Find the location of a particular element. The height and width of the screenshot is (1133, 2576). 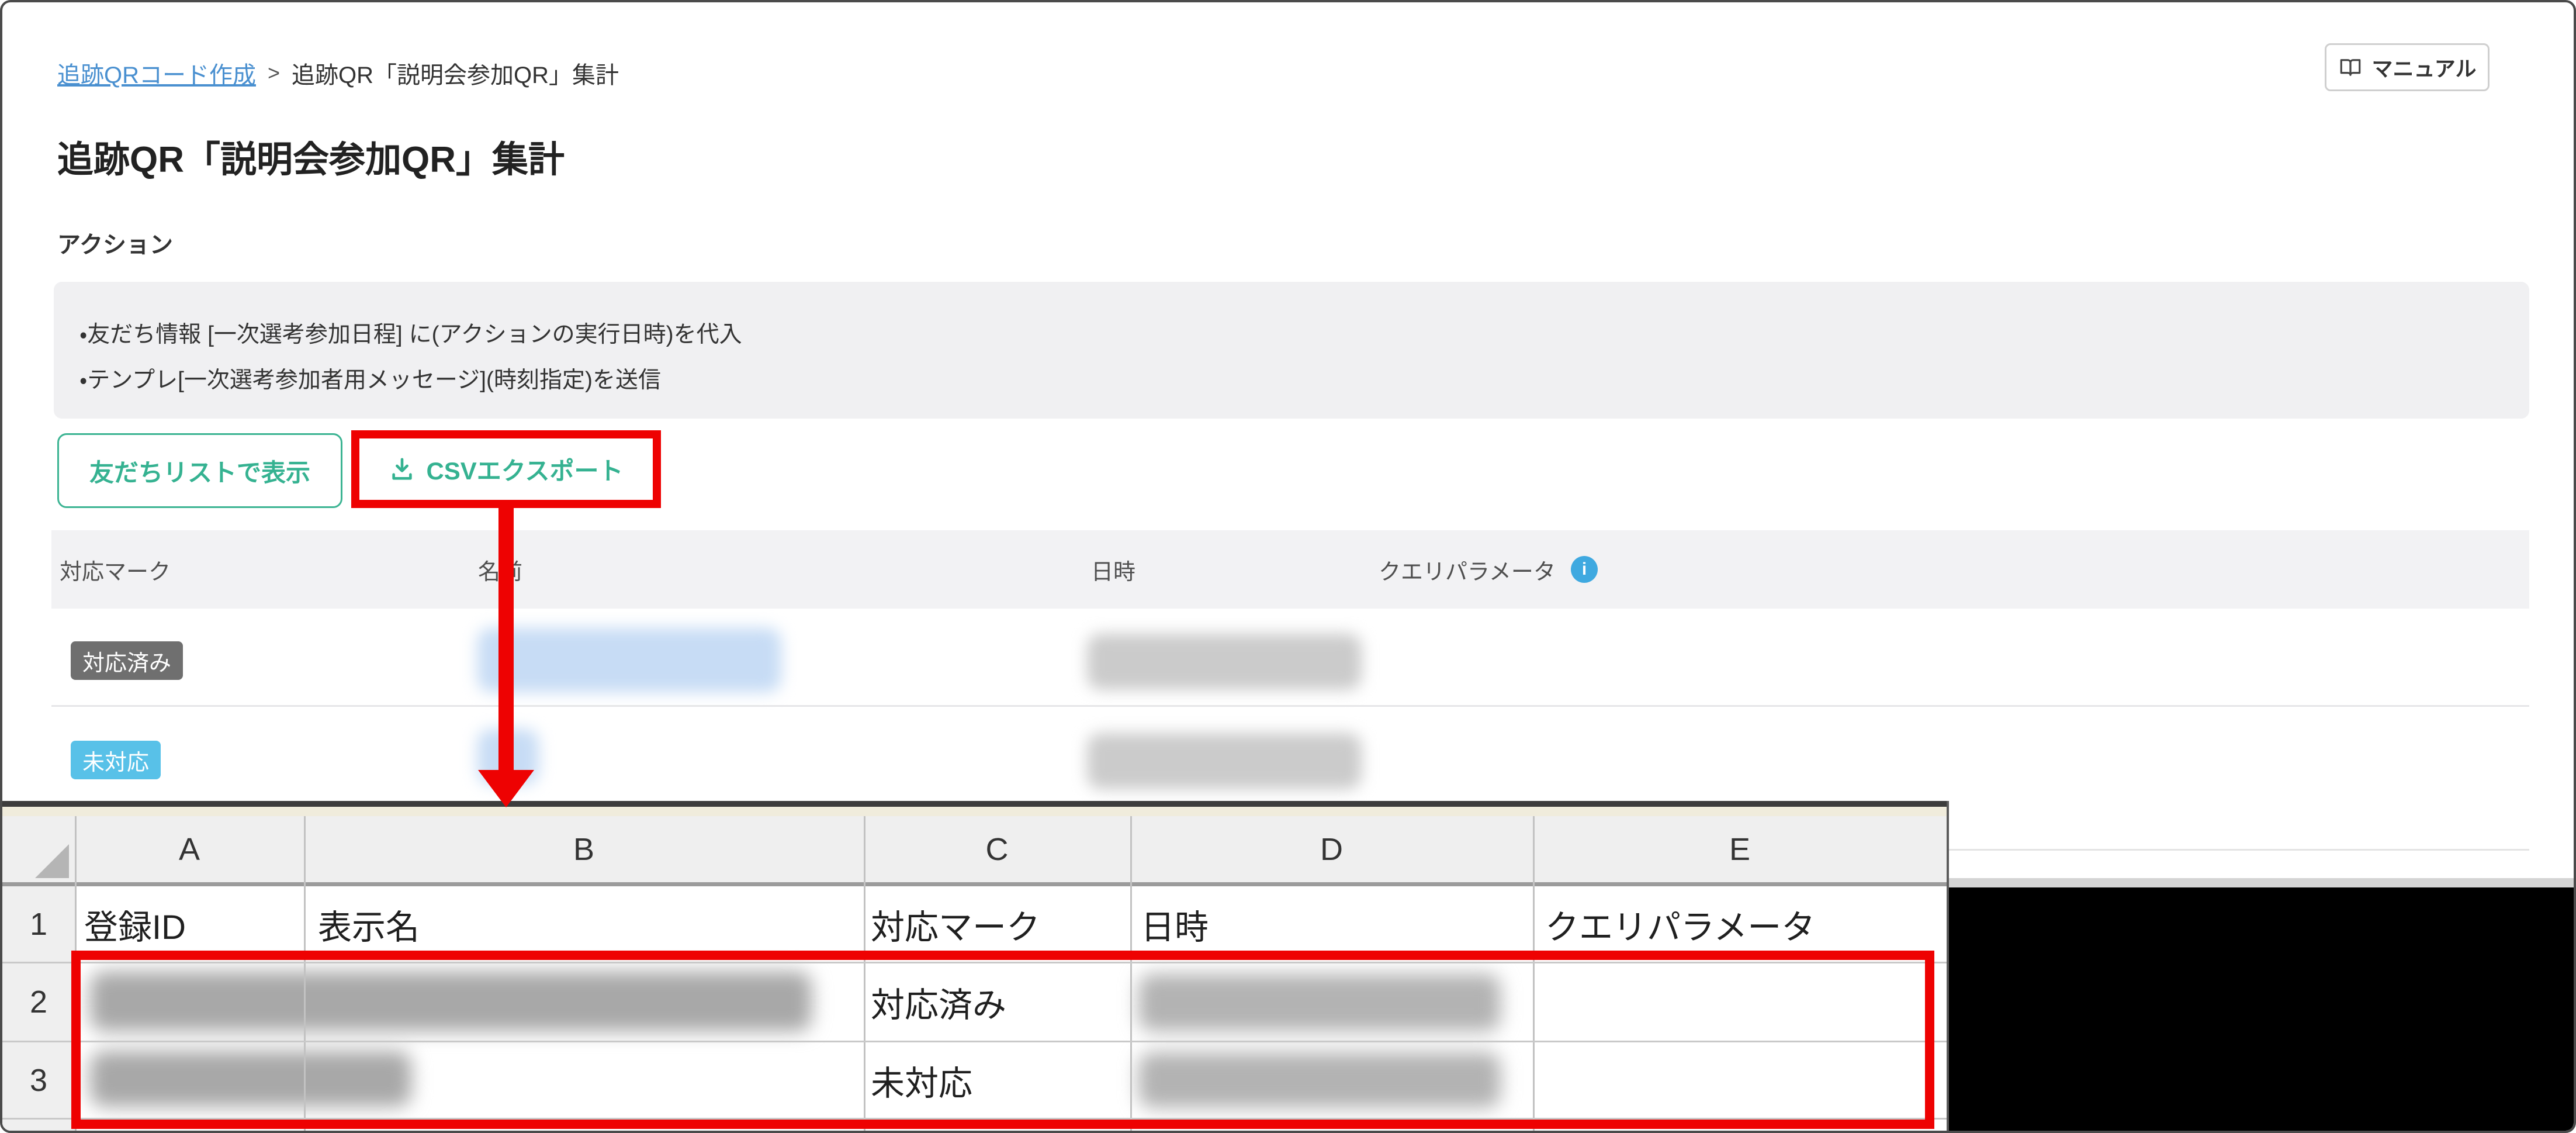

csv-export-highlight-box: CSVエクスポート is located at coordinates (506, 469).